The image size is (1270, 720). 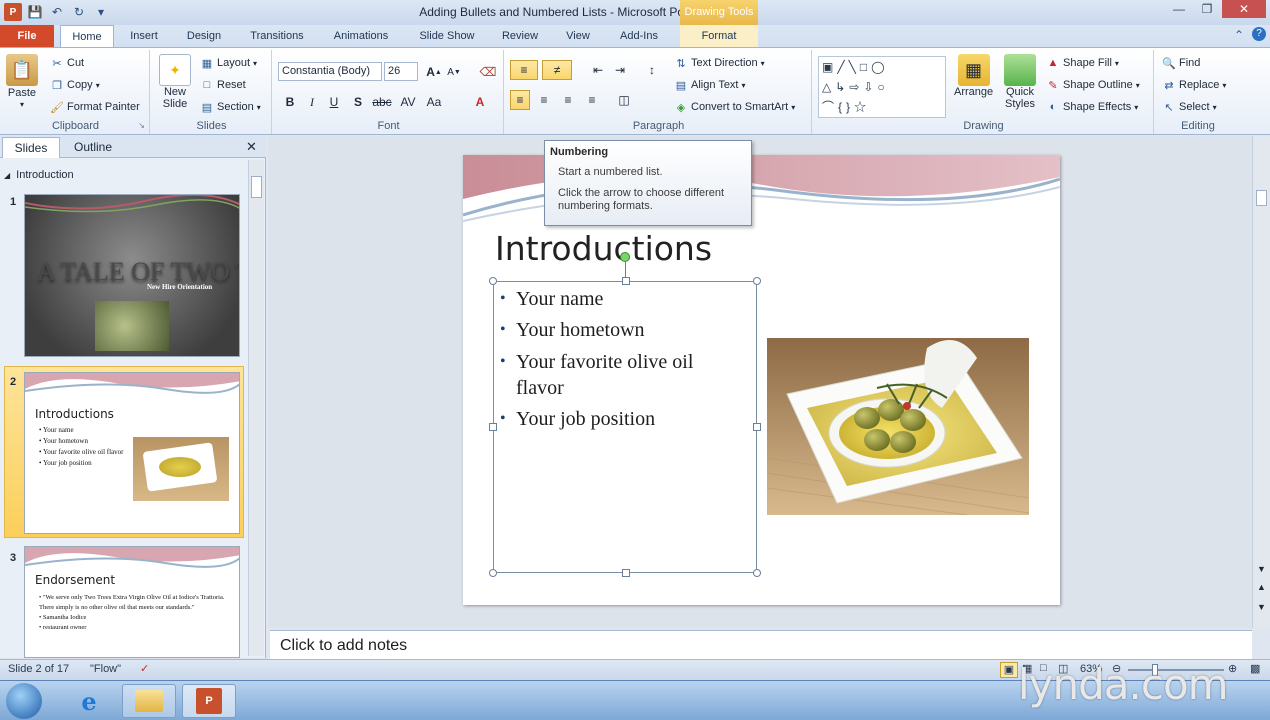 I want to click on rounded-shape-icon: ○, so click(x=882, y=87).